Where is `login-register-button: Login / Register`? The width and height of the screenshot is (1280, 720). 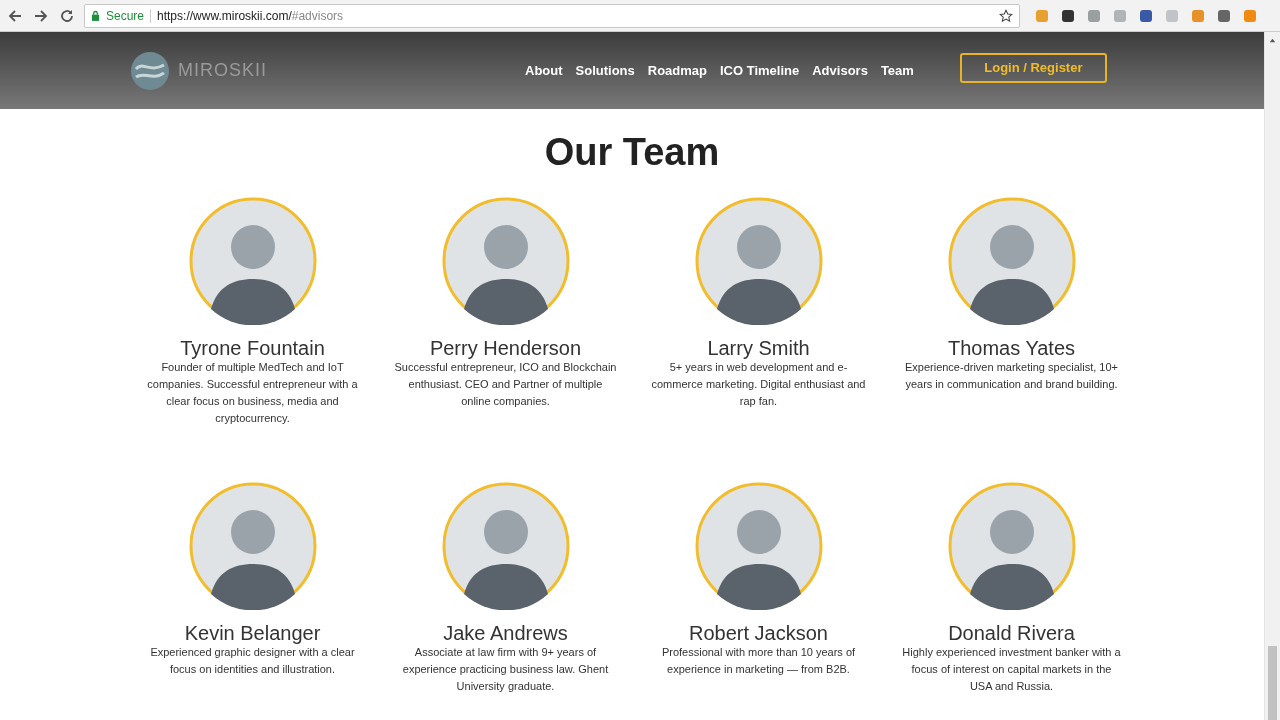
login-register-button: Login / Register is located at coordinates (1033, 67).